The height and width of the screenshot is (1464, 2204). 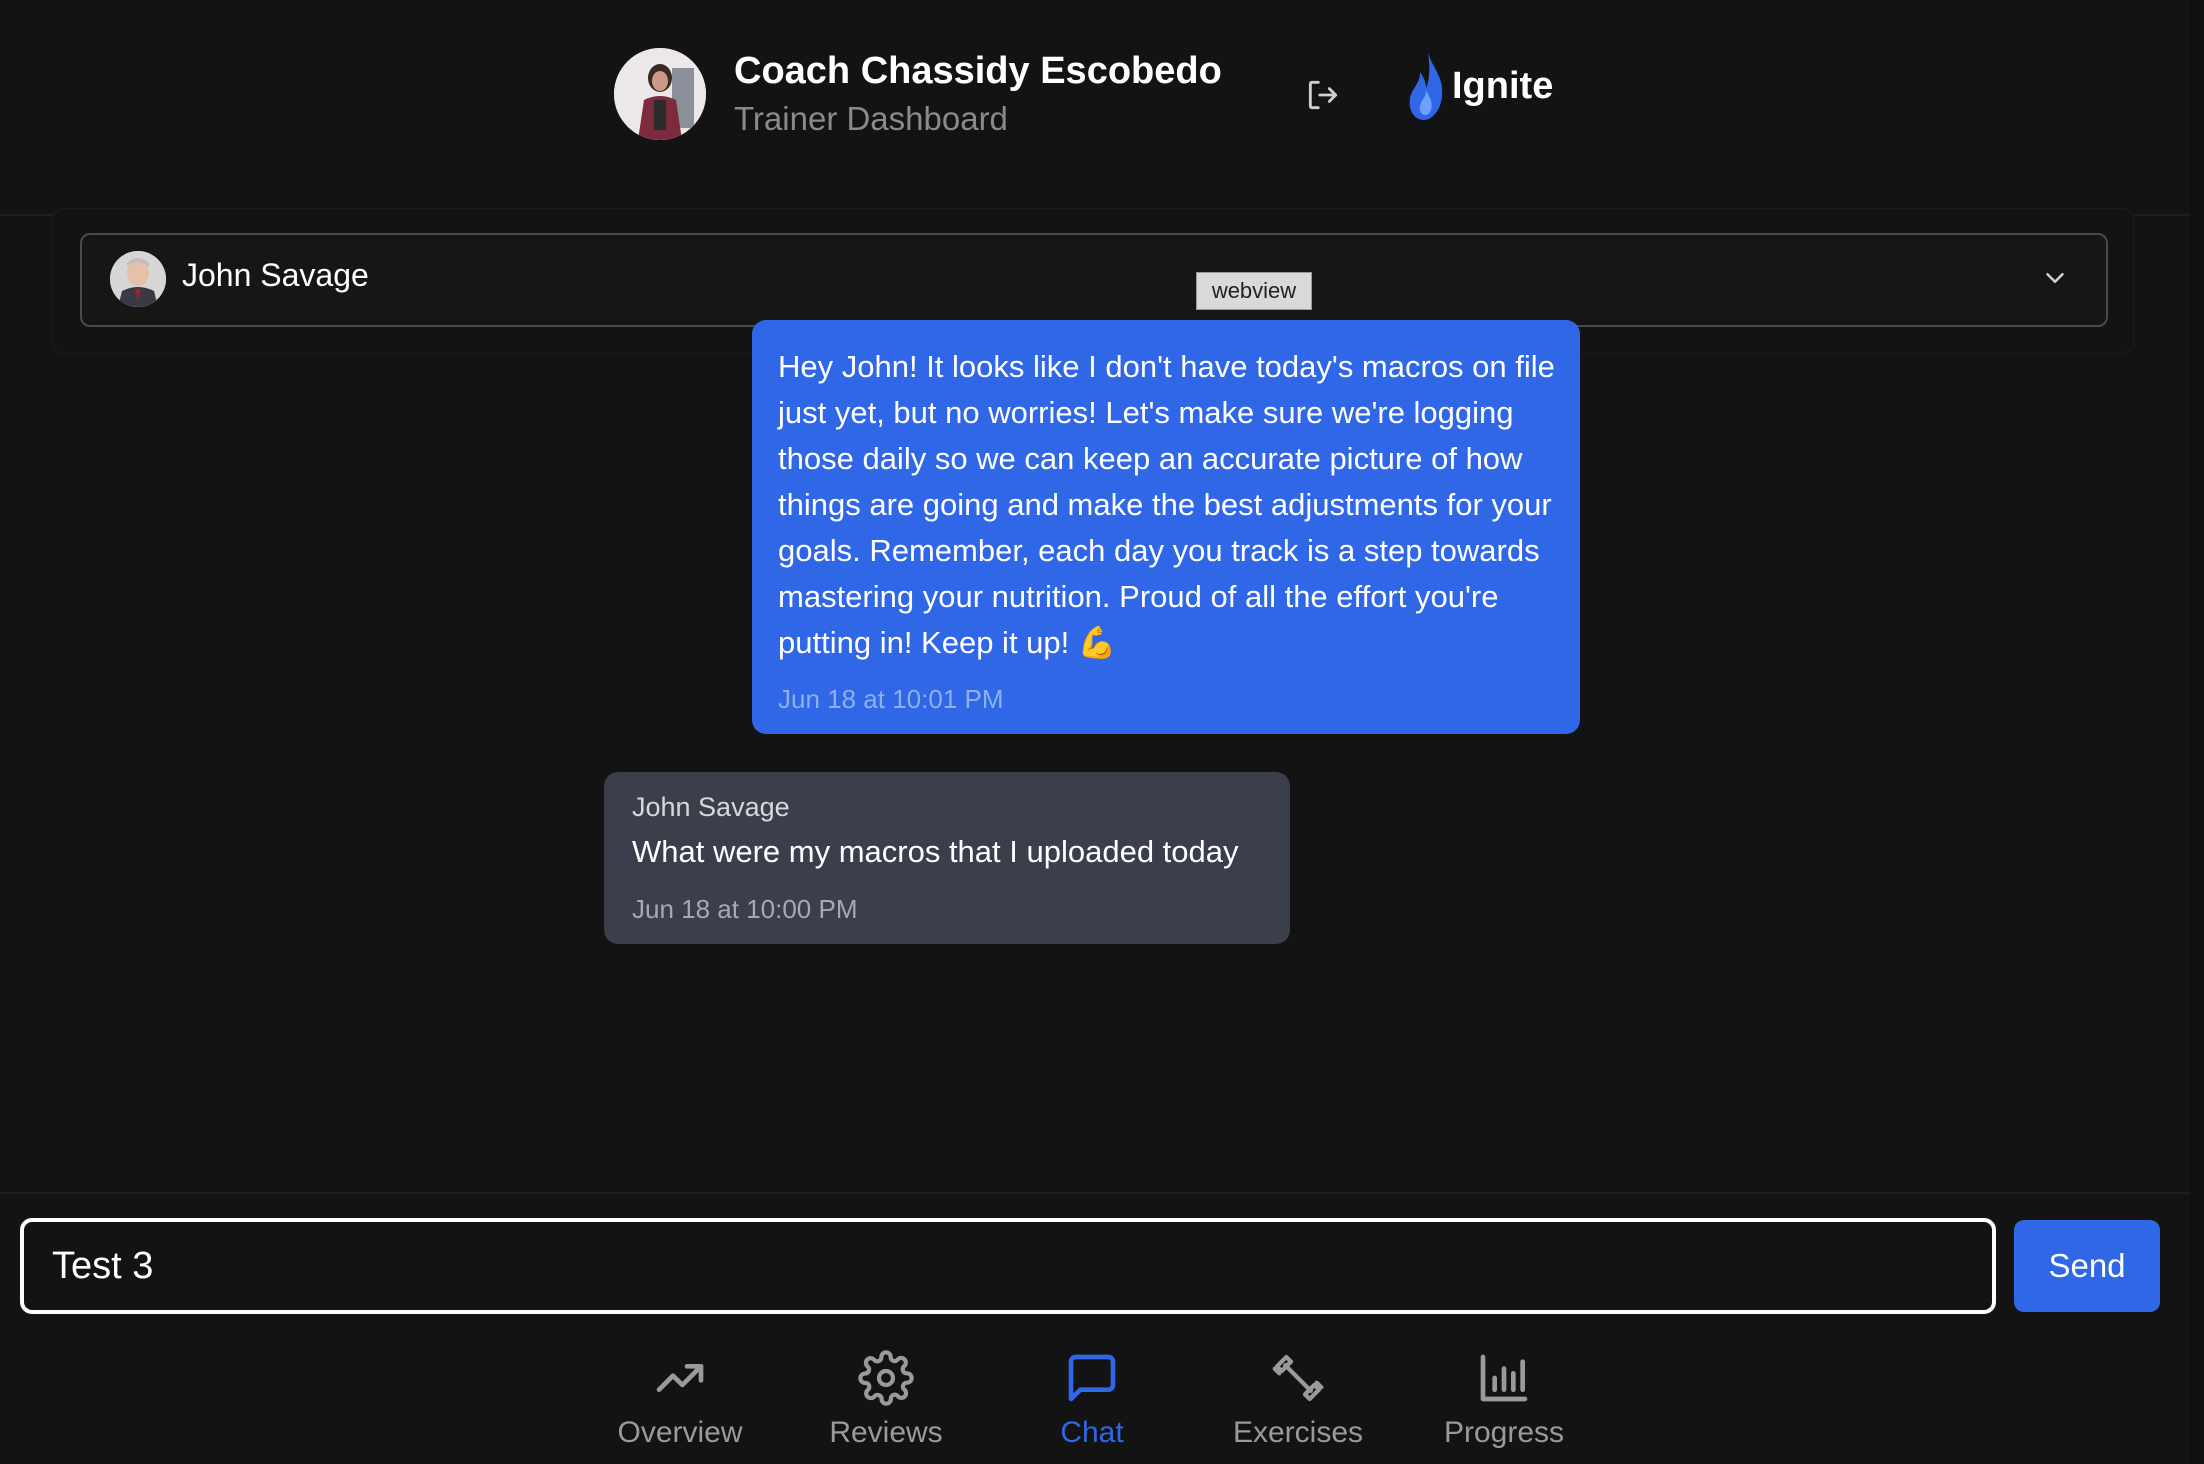 I want to click on brand-name: Ignite, so click(x=1503, y=85).